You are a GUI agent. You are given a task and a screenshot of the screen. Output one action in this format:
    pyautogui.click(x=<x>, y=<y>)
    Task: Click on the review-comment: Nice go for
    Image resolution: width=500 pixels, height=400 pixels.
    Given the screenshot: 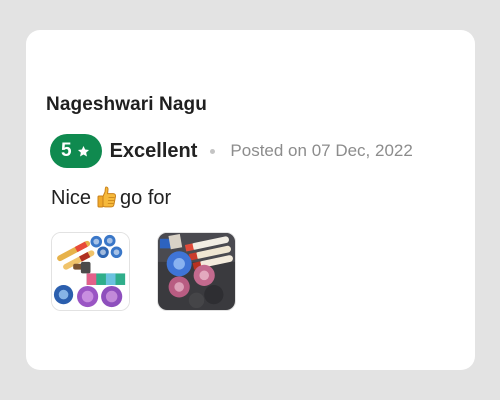 What is the action you would take?
    pyautogui.click(x=111, y=198)
    